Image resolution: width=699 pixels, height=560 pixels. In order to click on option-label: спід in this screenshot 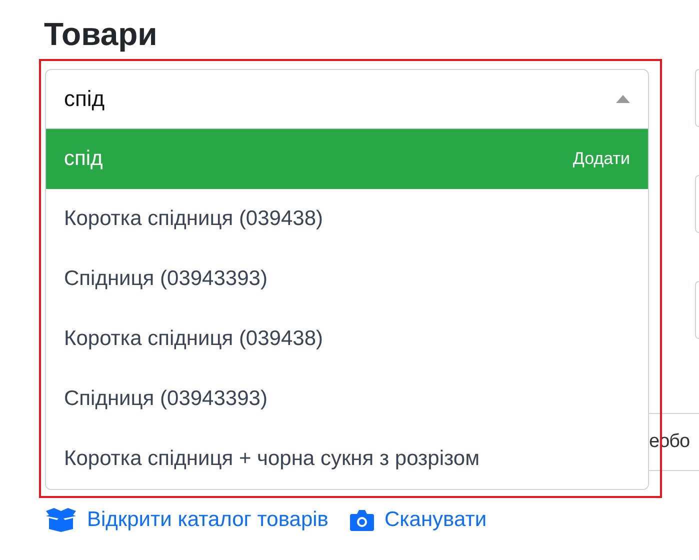, I will do `click(83, 159)`.